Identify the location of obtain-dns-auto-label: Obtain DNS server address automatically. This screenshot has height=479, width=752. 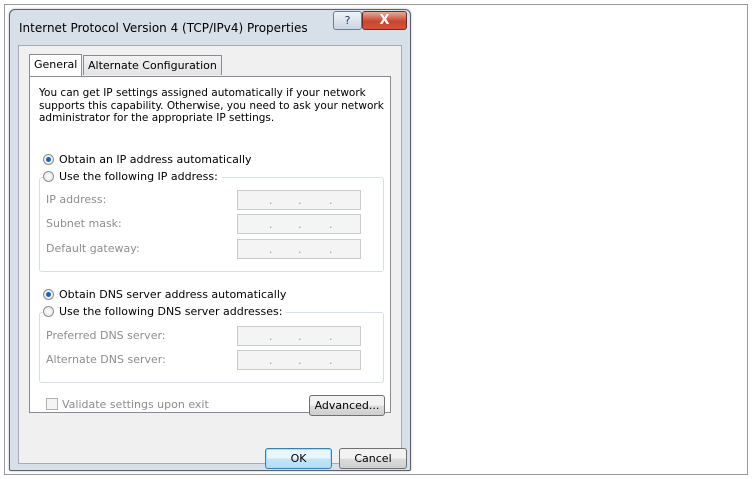
(173, 294).